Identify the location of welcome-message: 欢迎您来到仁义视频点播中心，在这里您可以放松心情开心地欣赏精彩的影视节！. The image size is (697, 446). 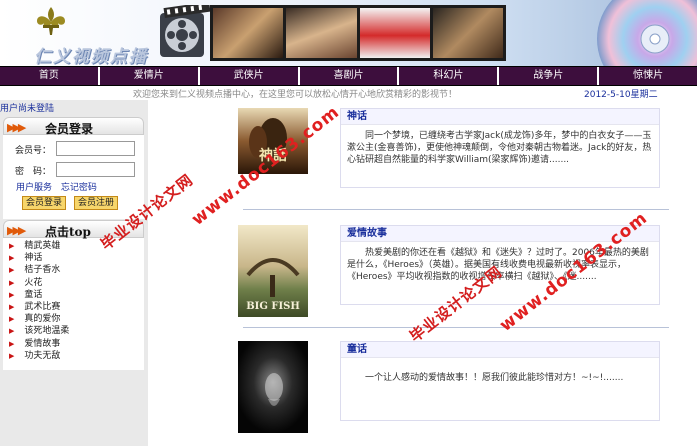
(295, 95).